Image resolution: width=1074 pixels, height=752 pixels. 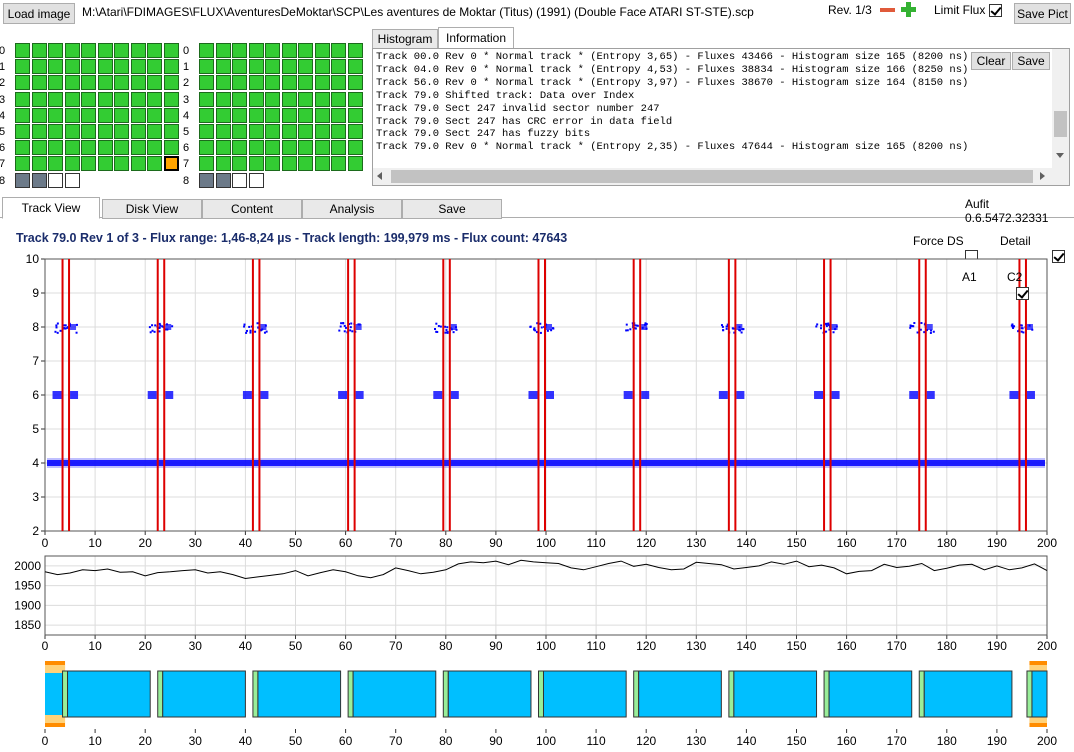 I want to click on main-tab-disk-view: Disk View, so click(x=152, y=209).